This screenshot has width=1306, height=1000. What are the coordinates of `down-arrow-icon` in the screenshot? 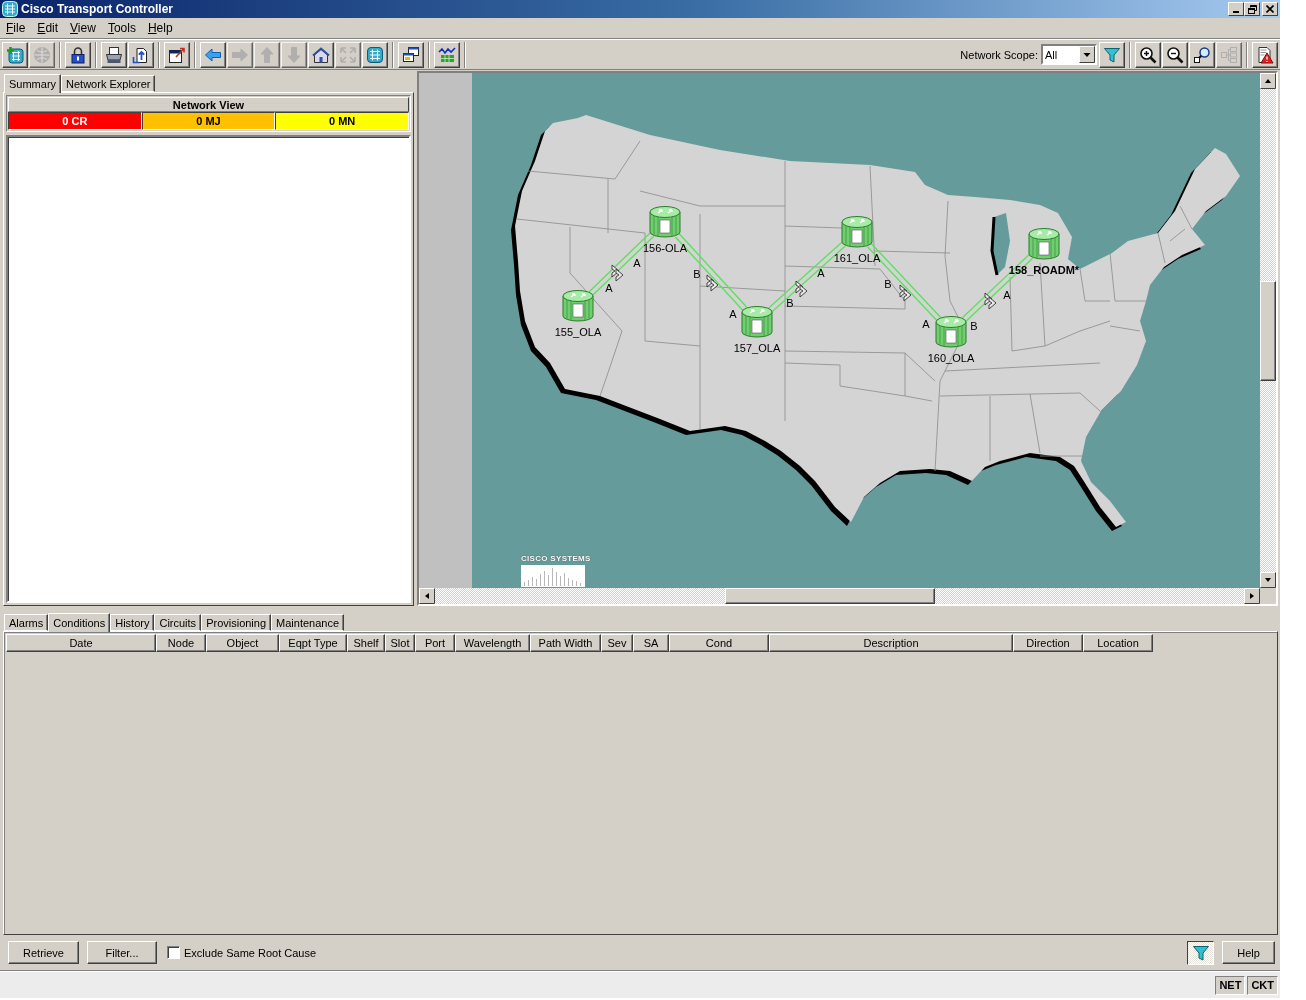 It's located at (294, 54).